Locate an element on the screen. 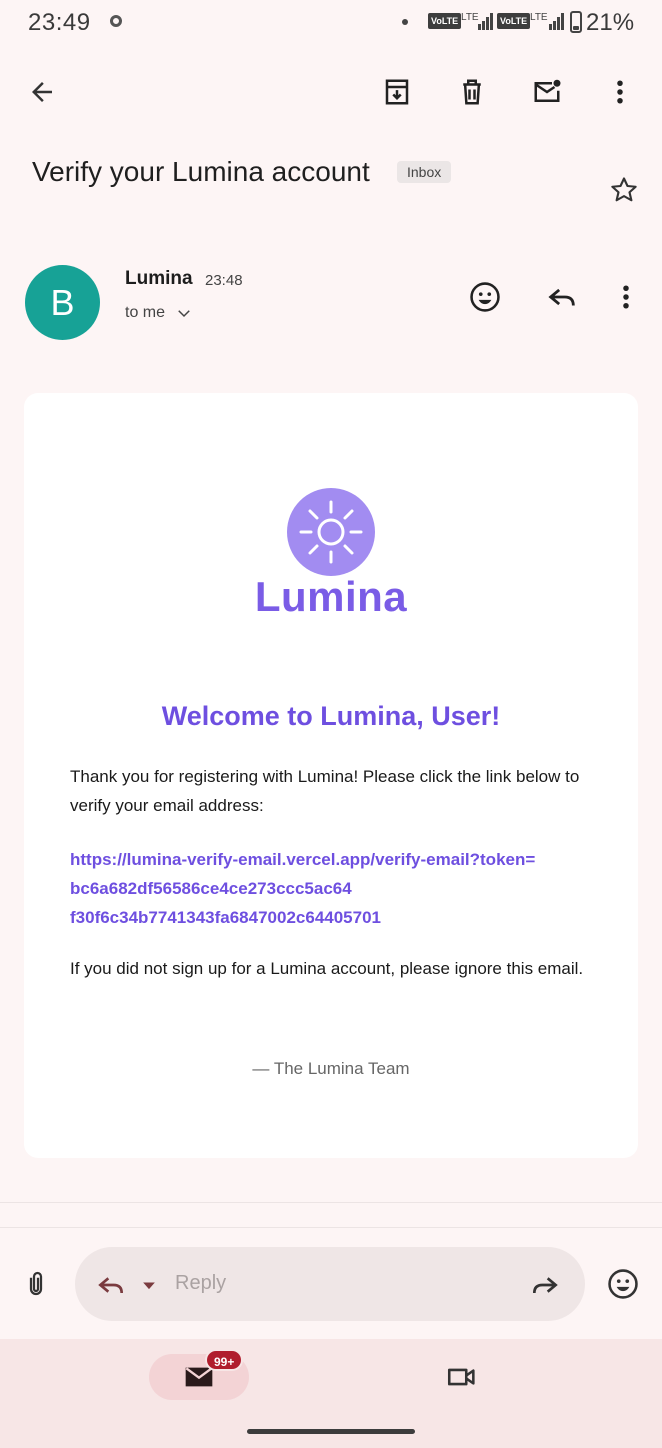 This screenshot has height=1448, width=662. emoji-button is located at coordinates (623, 1284).